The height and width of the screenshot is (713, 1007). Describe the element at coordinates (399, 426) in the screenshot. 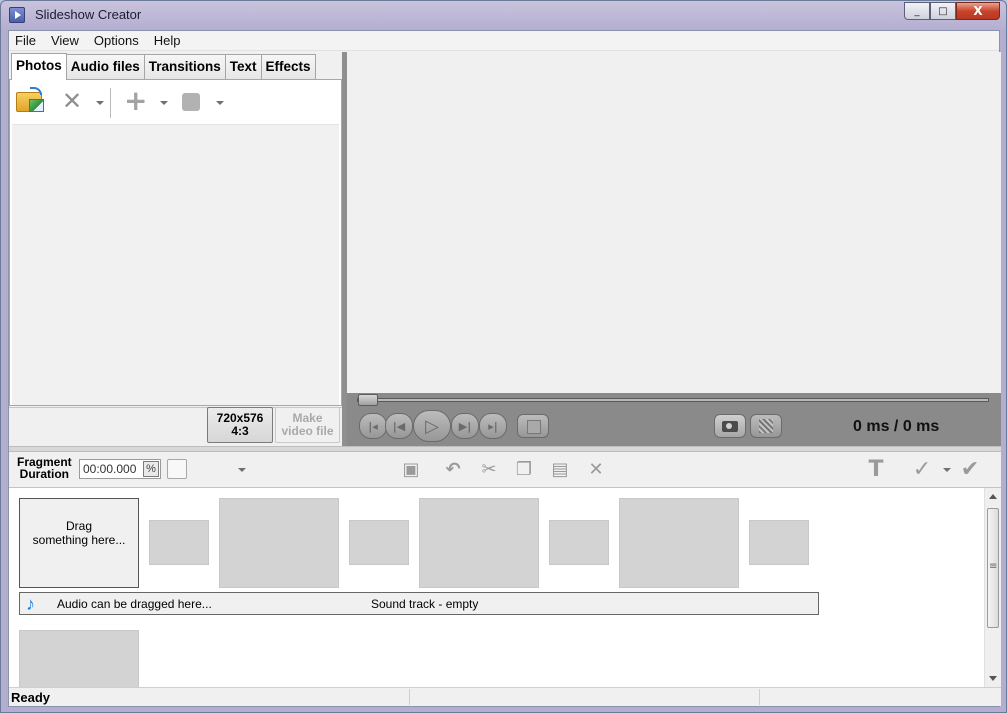

I see `previous-icon: |◀` at that location.